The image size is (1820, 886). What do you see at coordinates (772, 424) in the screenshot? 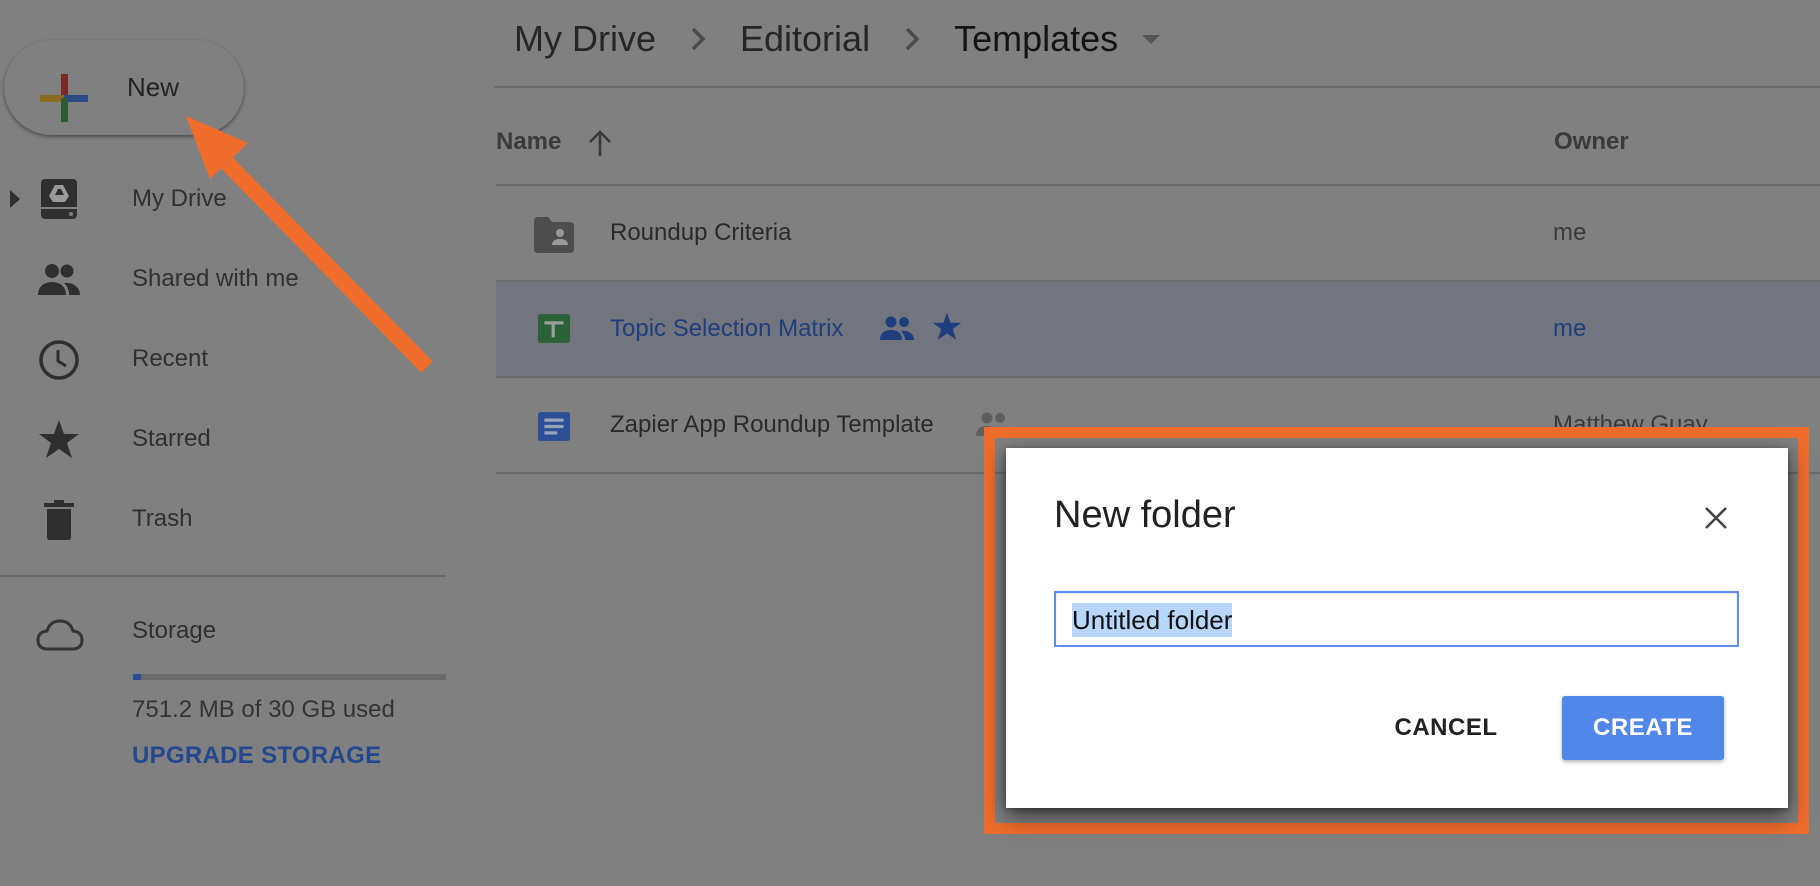
I see `file-name: Zapier App Roundup Template` at bounding box center [772, 424].